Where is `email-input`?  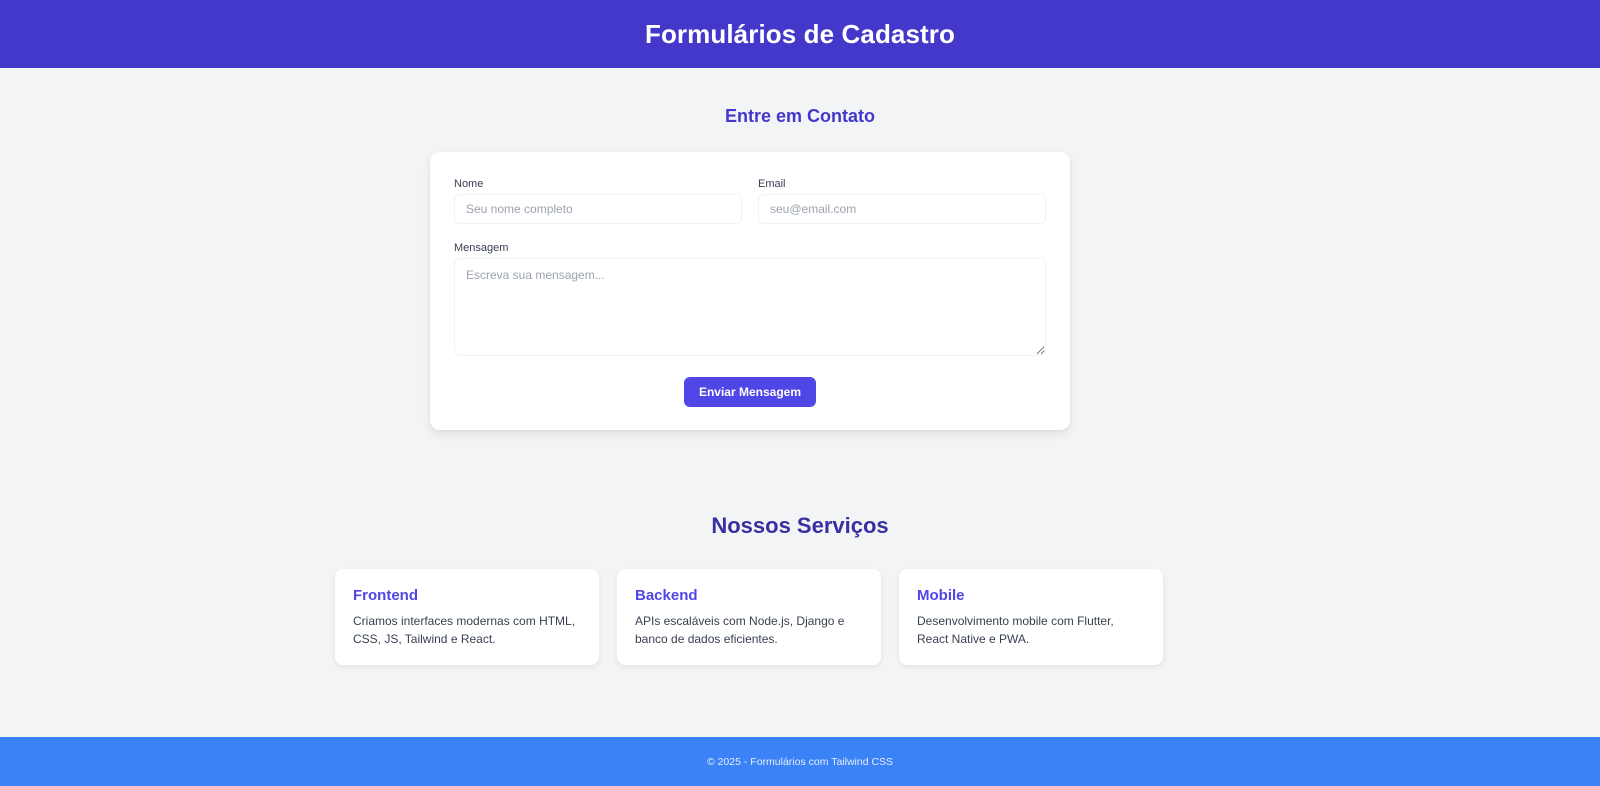 email-input is located at coordinates (902, 209).